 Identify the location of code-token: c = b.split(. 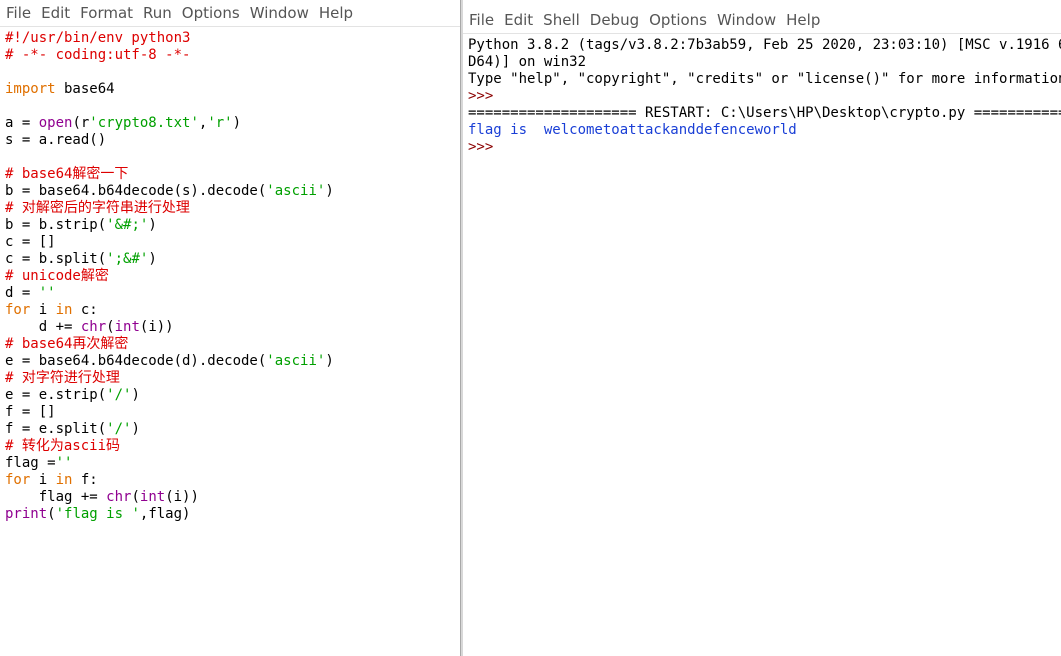
(56, 259).